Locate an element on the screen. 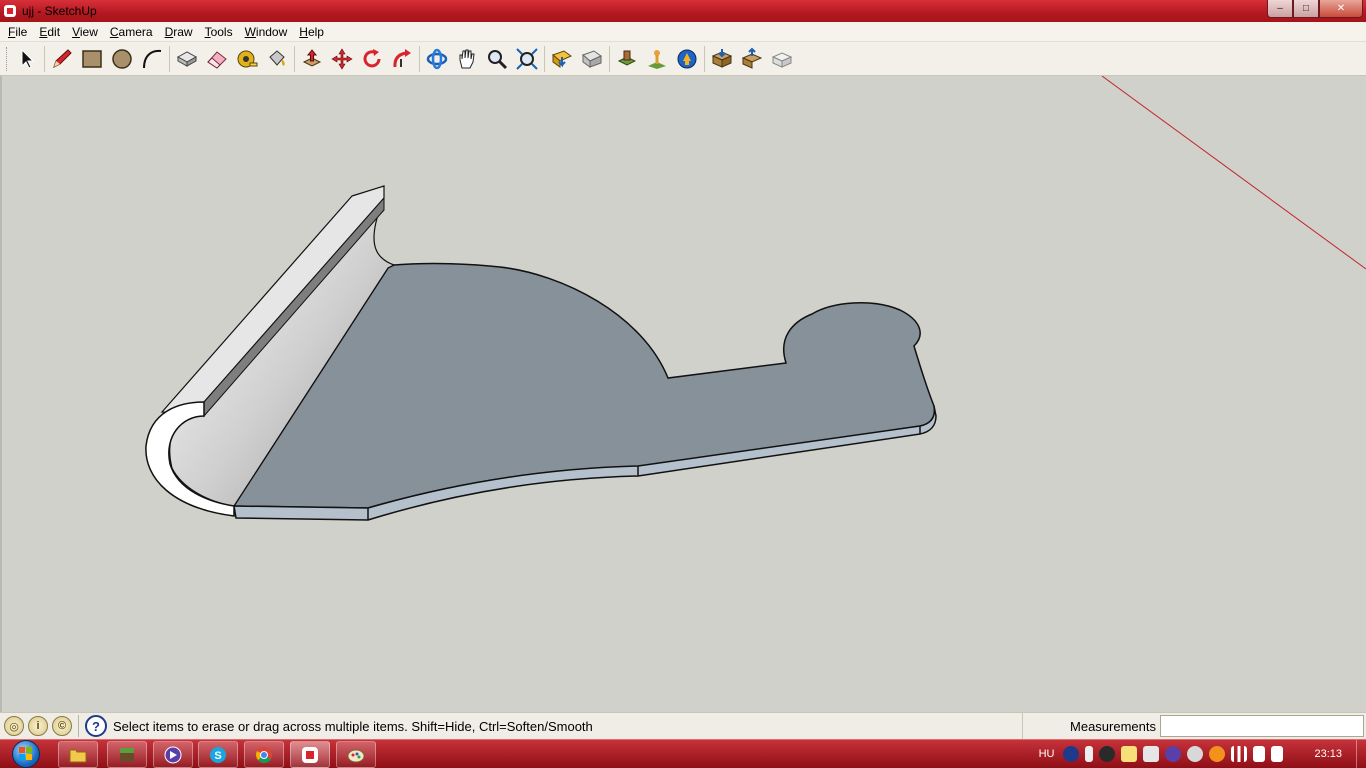 The width and height of the screenshot is (1366, 768). instructor-help-icon: ? is located at coordinates (96, 726).